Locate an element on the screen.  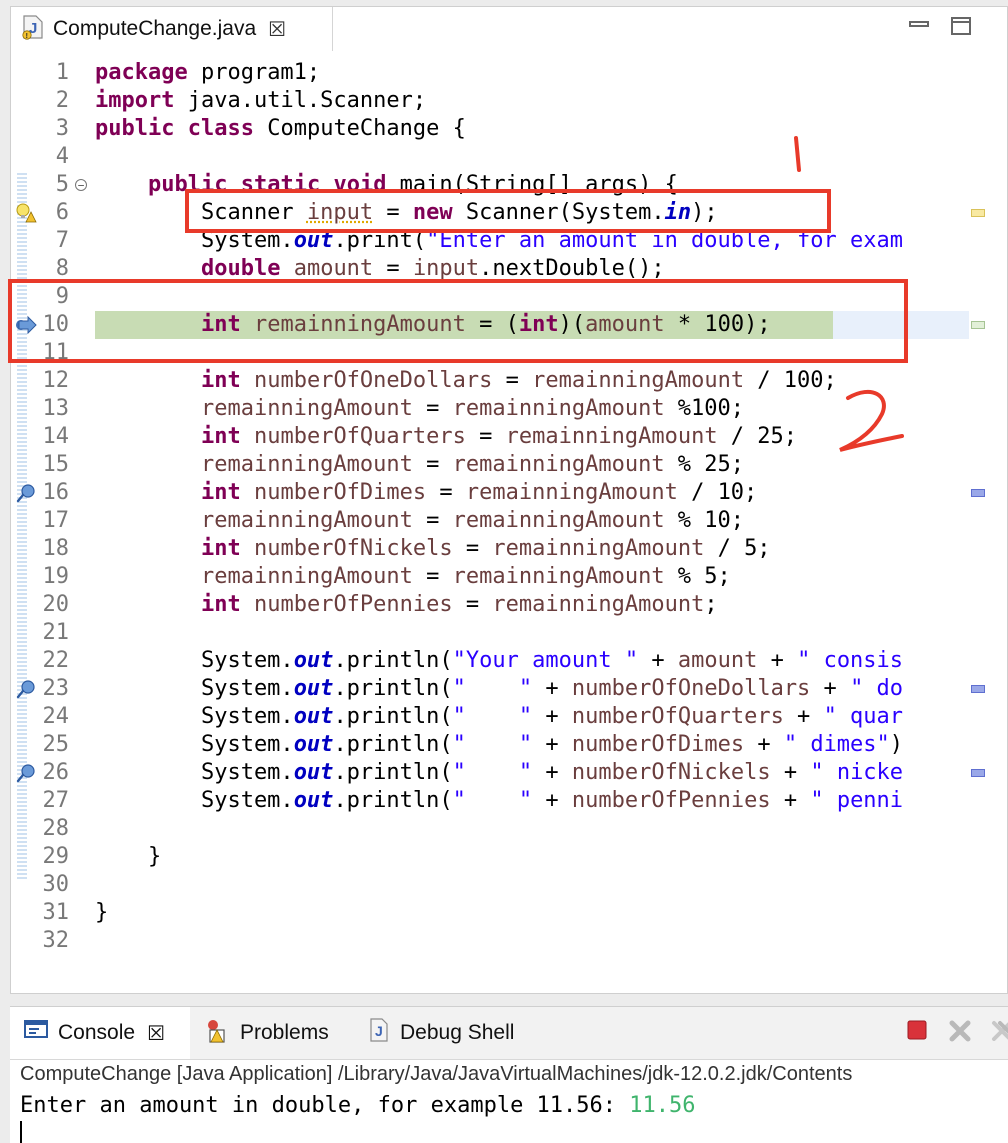
code-text: public class ComputeChange { is located at coordinates (280, 129).